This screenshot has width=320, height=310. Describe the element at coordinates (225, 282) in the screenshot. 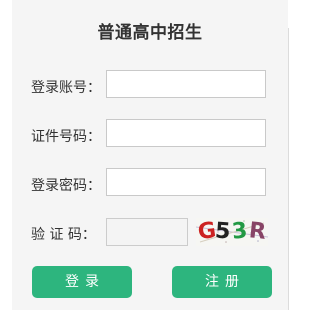

I see `register-button-label: 注册` at that location.